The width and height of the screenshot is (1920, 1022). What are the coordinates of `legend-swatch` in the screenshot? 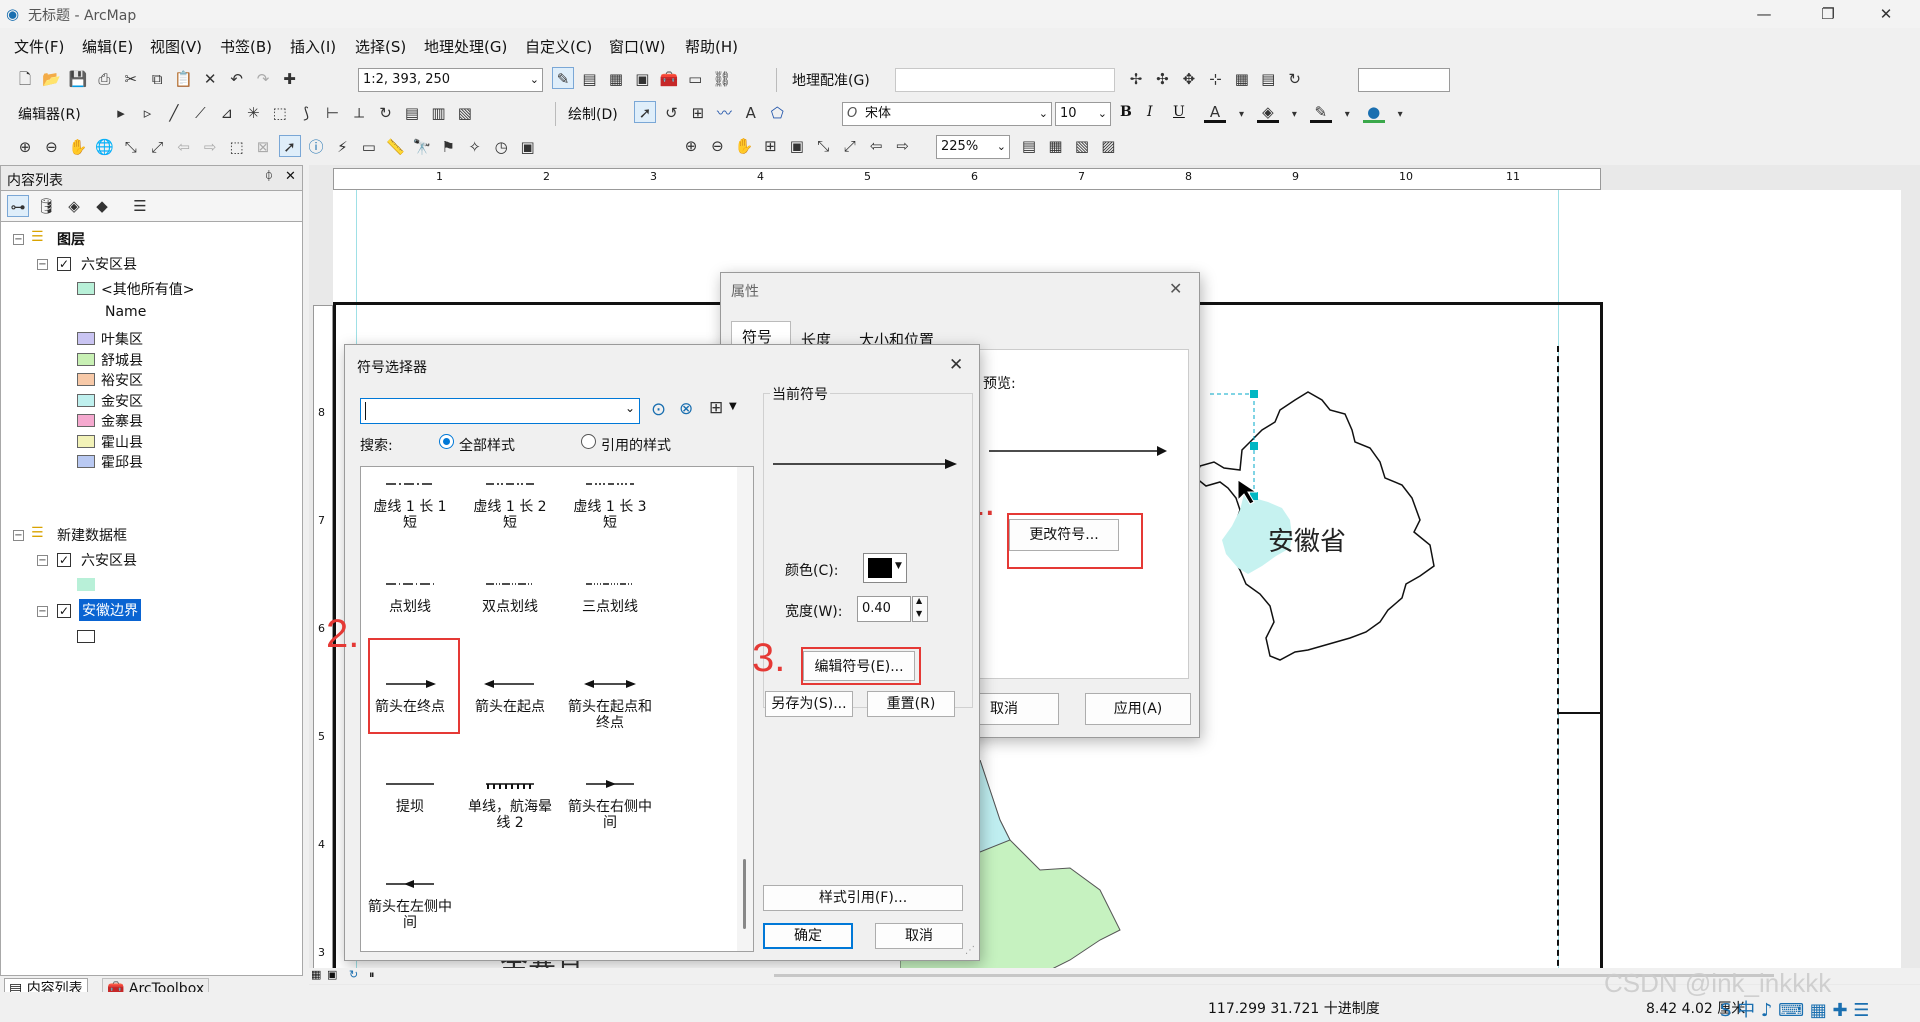 It's located at (86, 420).